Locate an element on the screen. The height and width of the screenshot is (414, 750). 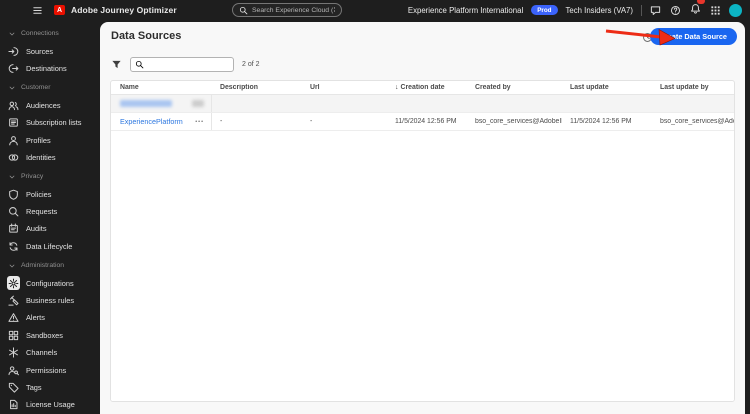
filter-row: 2 of 2 is located at coordinates (428, 64).